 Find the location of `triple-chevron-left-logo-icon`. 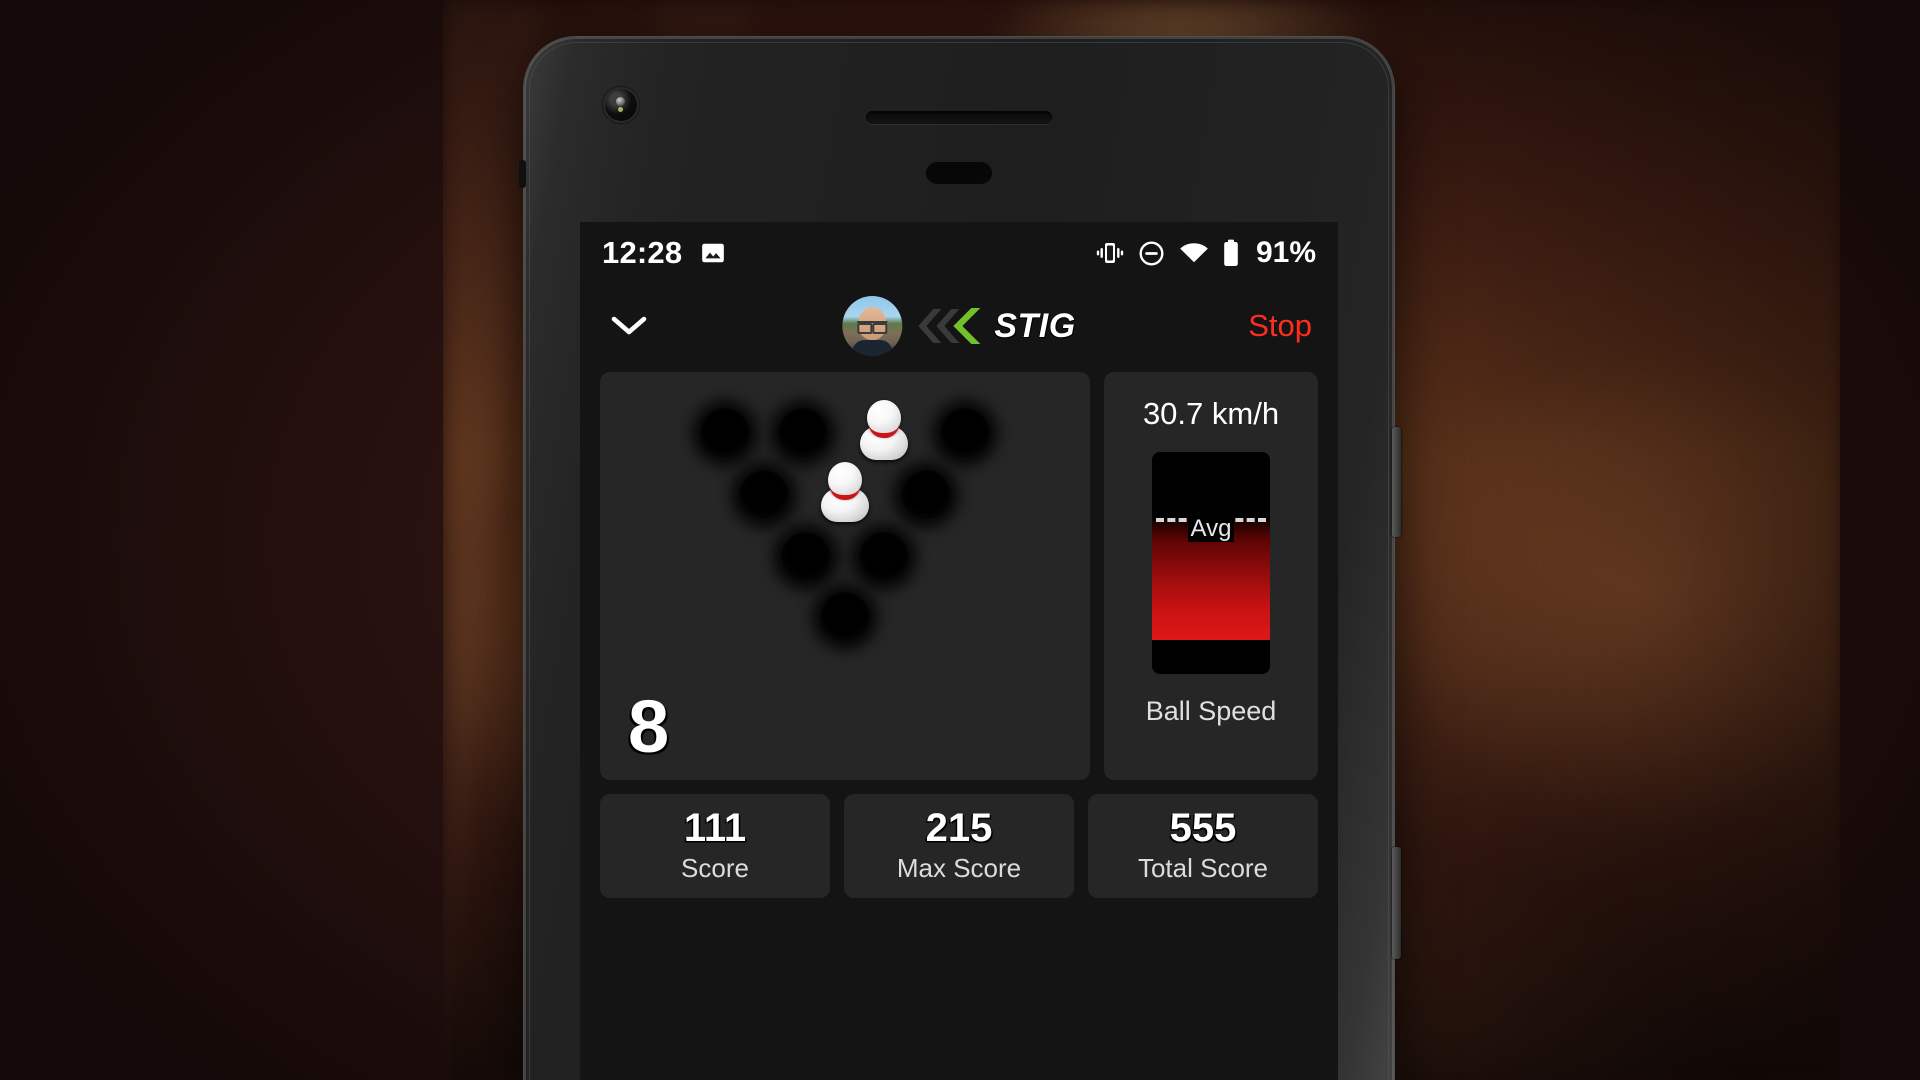

triple-chevron-left-logo-icon is located at coordinates (948, 326).